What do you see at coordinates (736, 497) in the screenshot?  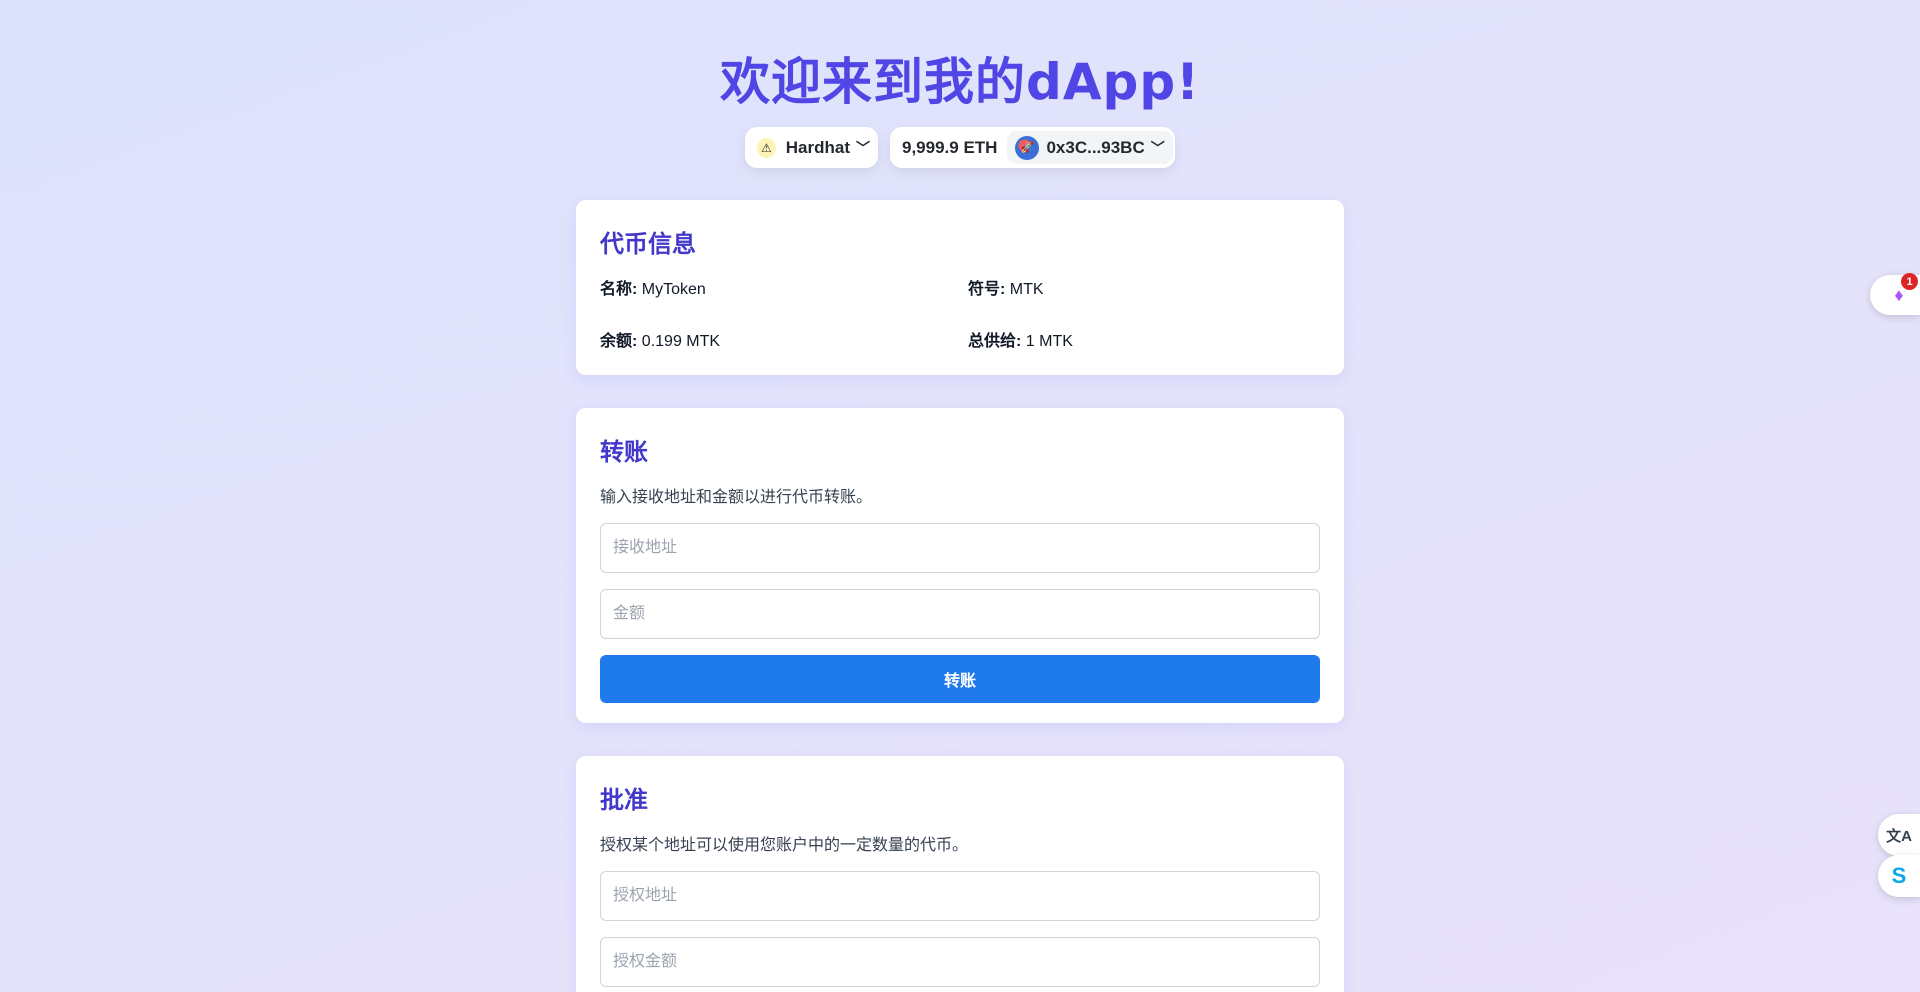 I see `transfer-description: 输入接收地址和金额以进行代币转账。` at bounding box center [736, 497].